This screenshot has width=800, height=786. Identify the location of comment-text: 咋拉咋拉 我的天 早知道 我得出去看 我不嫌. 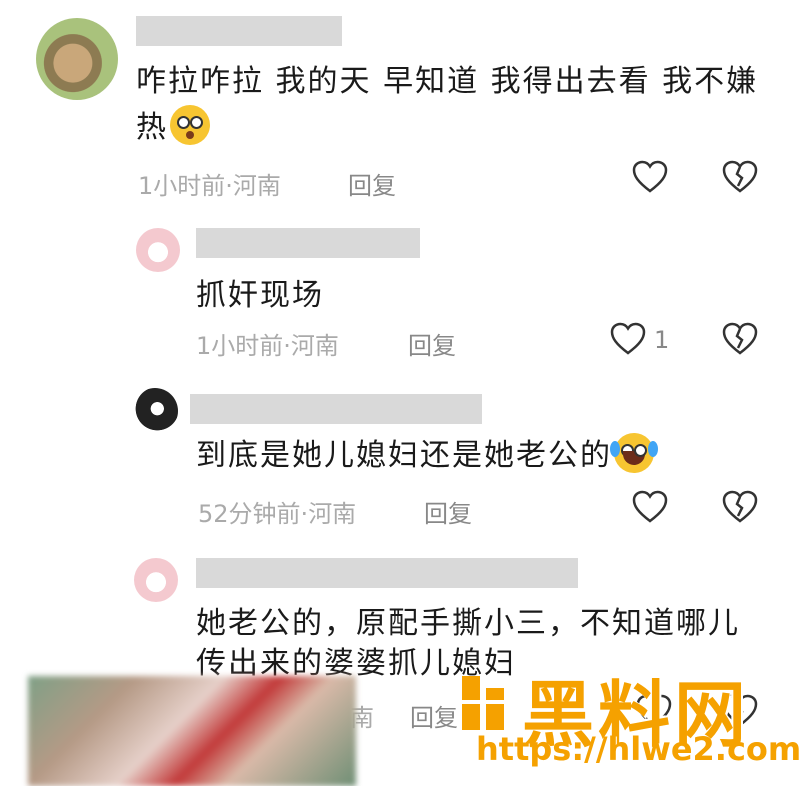
(447, 81).